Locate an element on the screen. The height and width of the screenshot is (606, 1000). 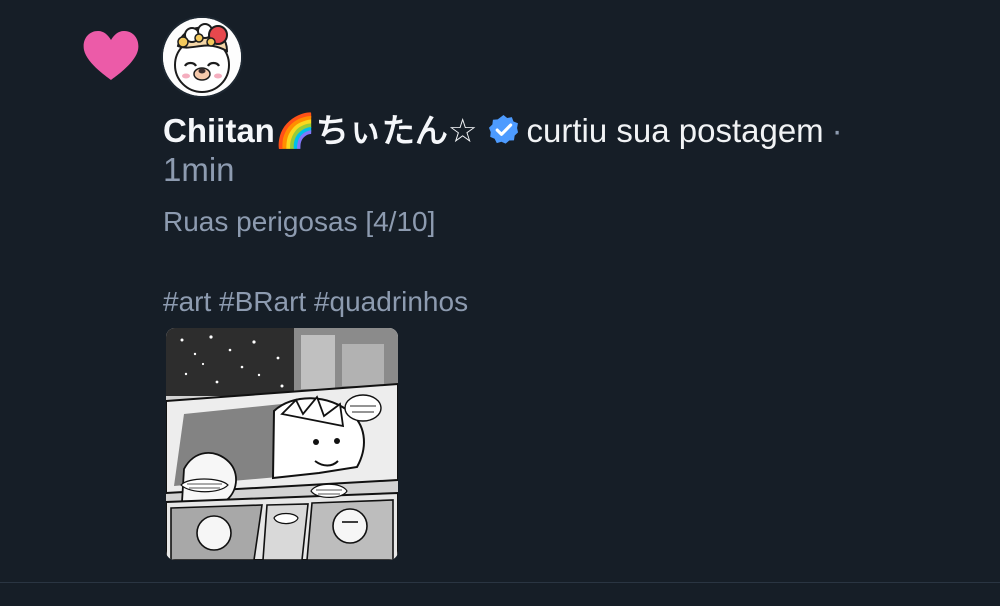
notification-action: curtiu sua postagem is located at coordinates (675, 130).